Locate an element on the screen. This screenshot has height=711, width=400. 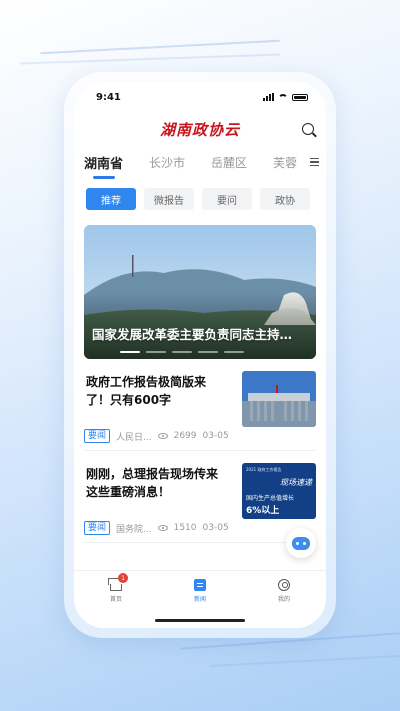
news-title: 刚刚，总理报告现场传来这些重磅消息！ is located at coordinates (152, 483).